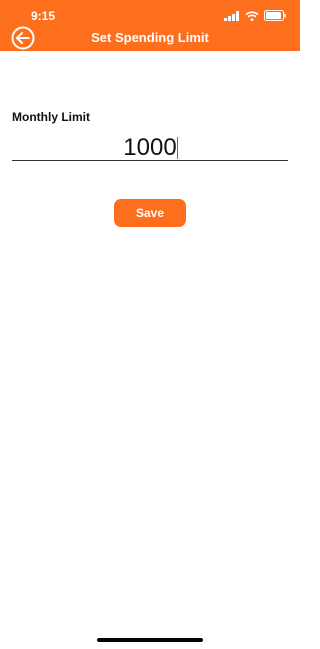  What do you see at coordinates (252, 15) in the screenshot?
I see `wifi-icon` at bounding box center [252, 15].